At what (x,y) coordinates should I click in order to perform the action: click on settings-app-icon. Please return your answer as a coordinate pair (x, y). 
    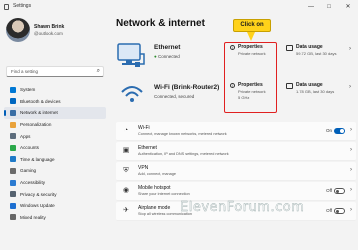
    Looking at the image, I should click on (6, 7).